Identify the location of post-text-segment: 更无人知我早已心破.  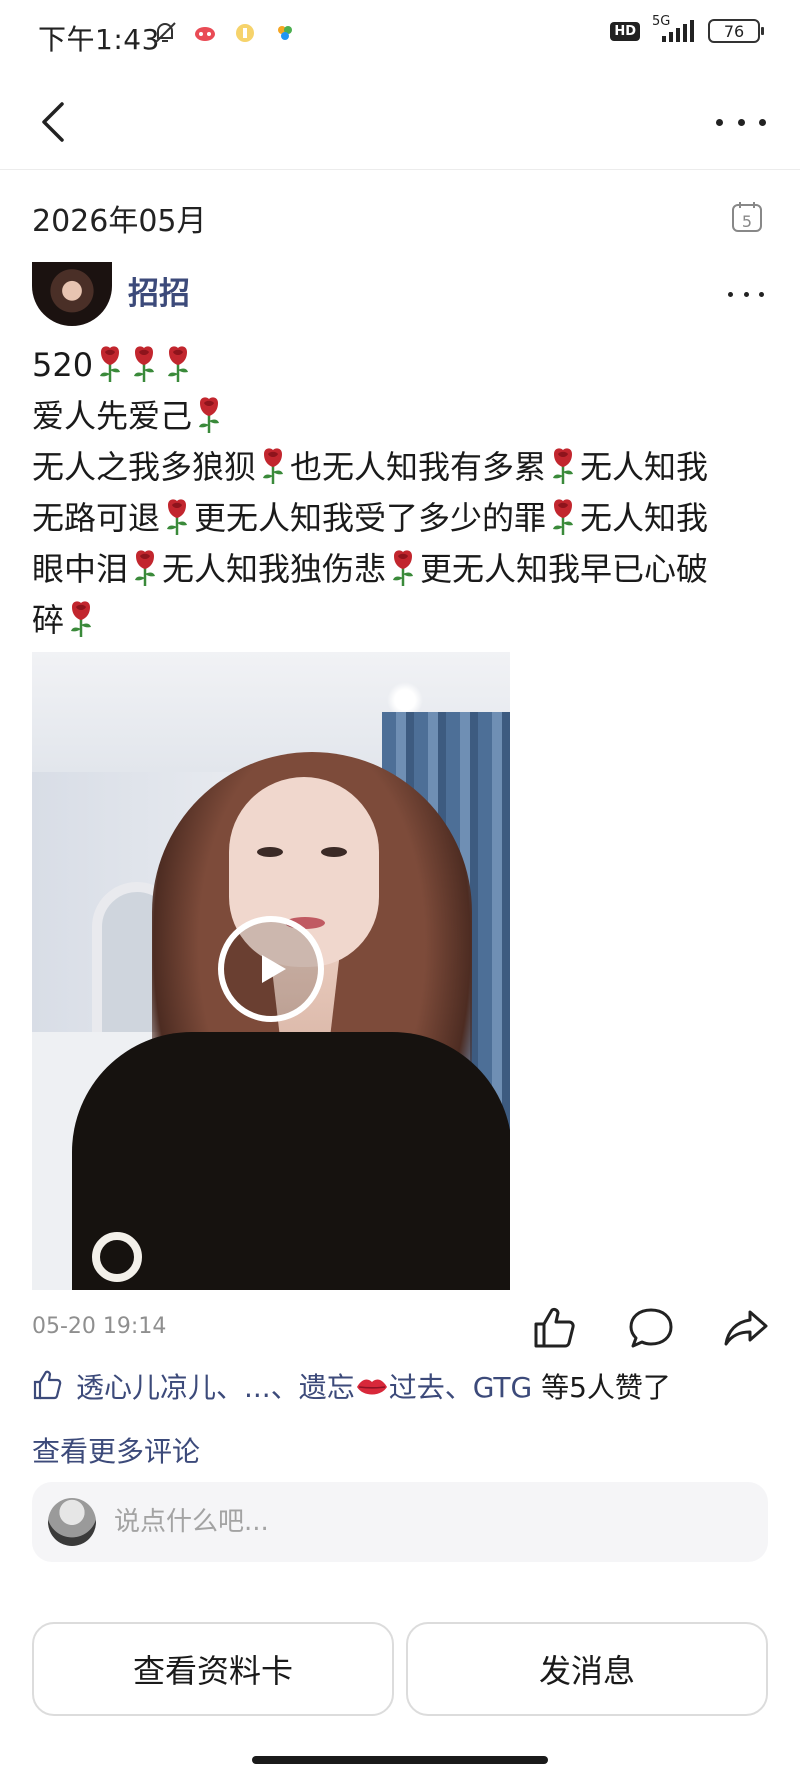
(564, 569).